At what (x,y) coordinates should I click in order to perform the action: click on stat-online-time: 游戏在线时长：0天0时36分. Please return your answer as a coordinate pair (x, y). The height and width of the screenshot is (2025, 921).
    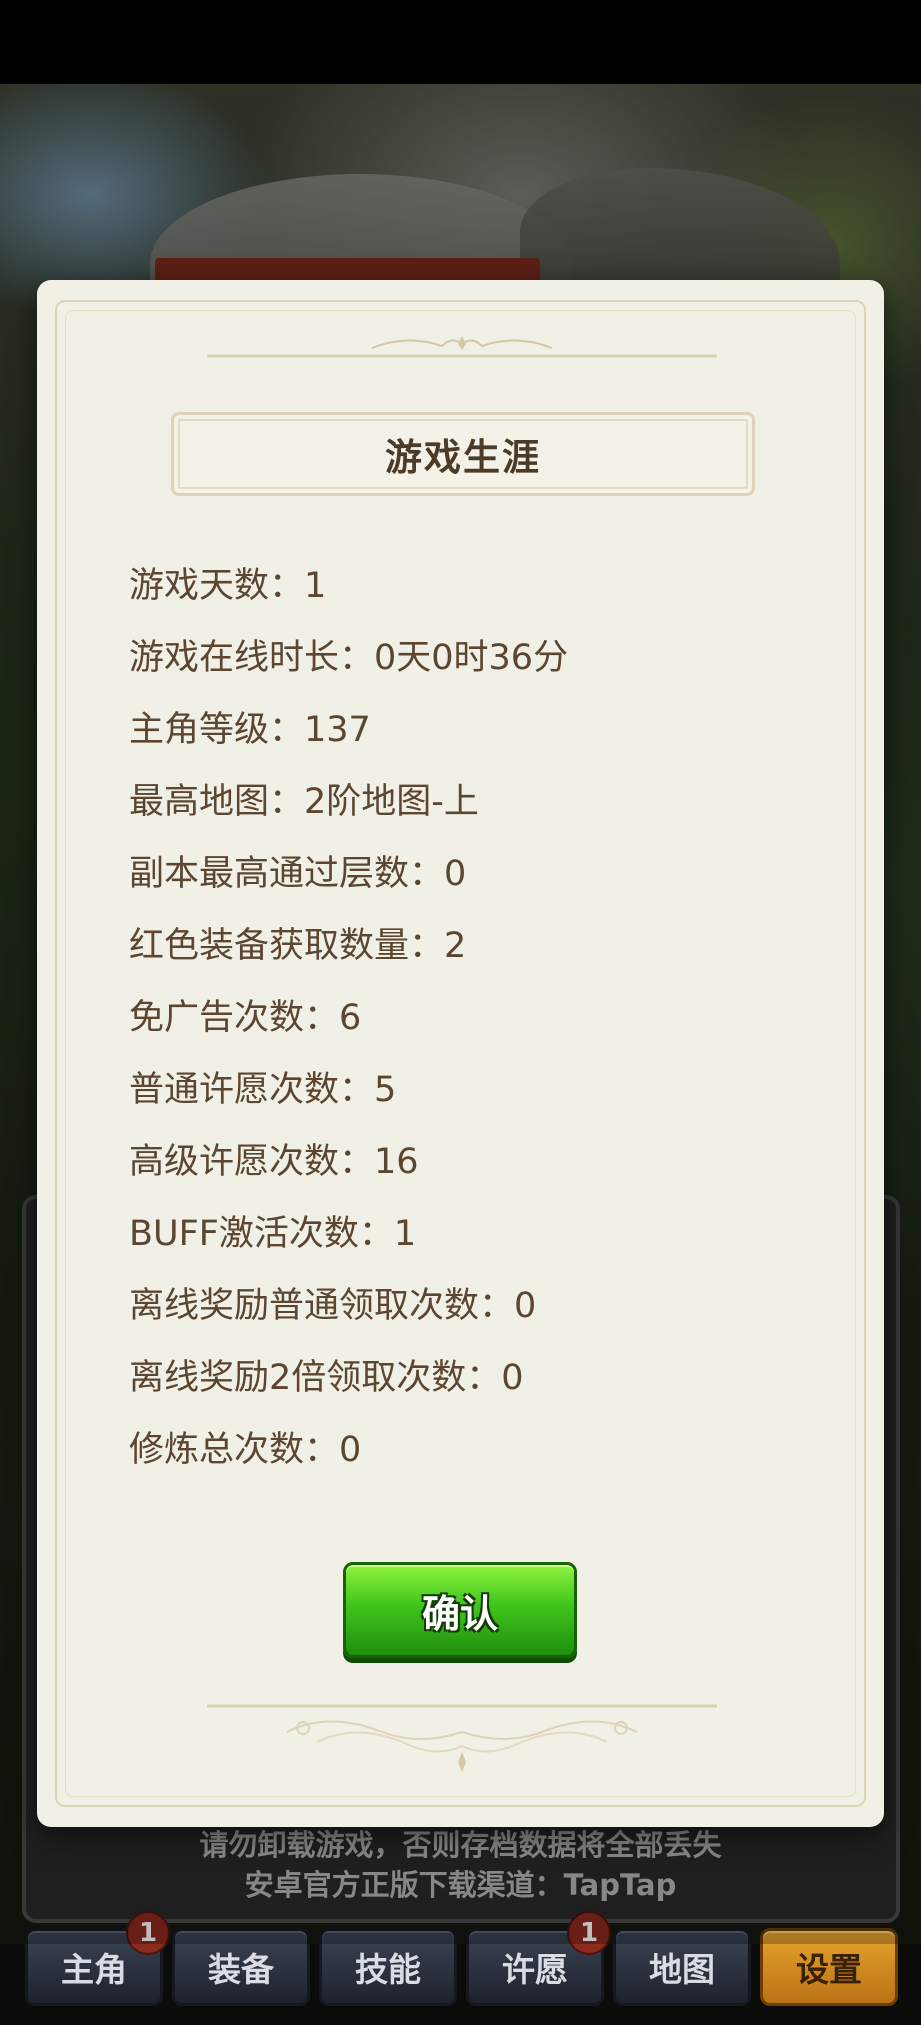
    Looking at the image, I should click on (349, 658).